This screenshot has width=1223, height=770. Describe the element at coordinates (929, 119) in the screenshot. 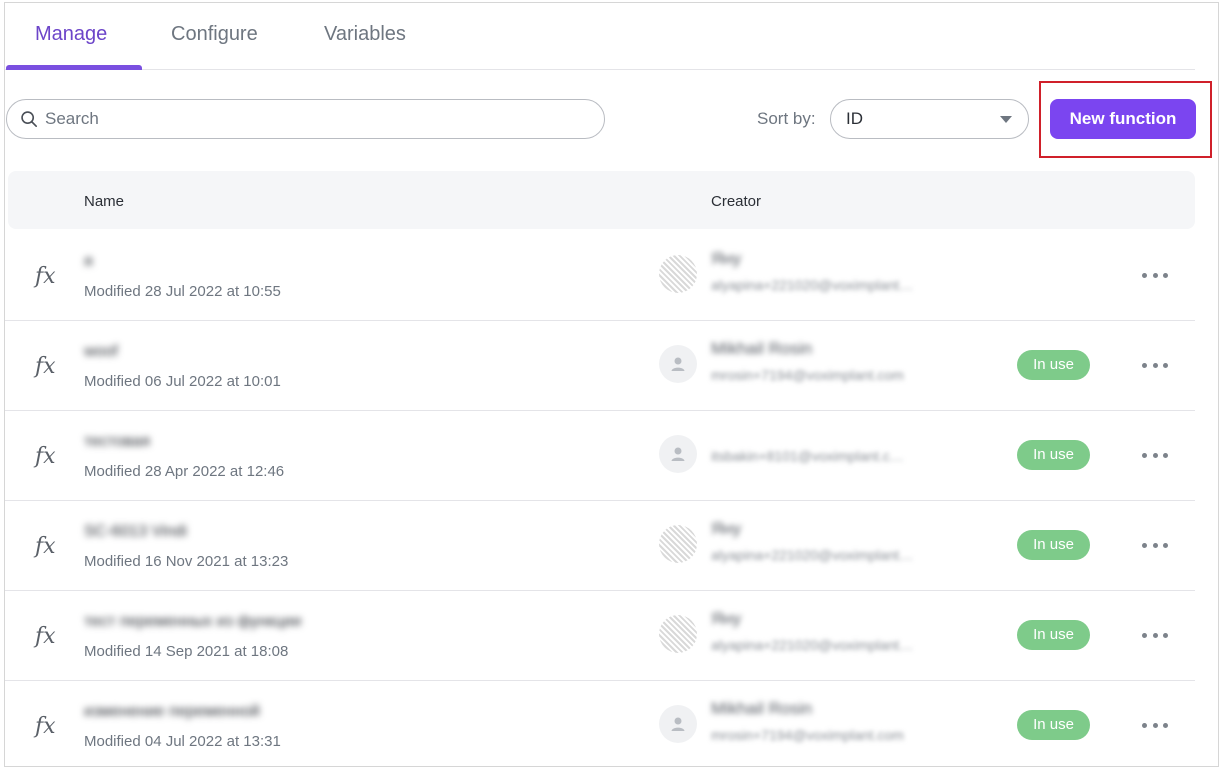

I see `sort-select: ID` at that location.